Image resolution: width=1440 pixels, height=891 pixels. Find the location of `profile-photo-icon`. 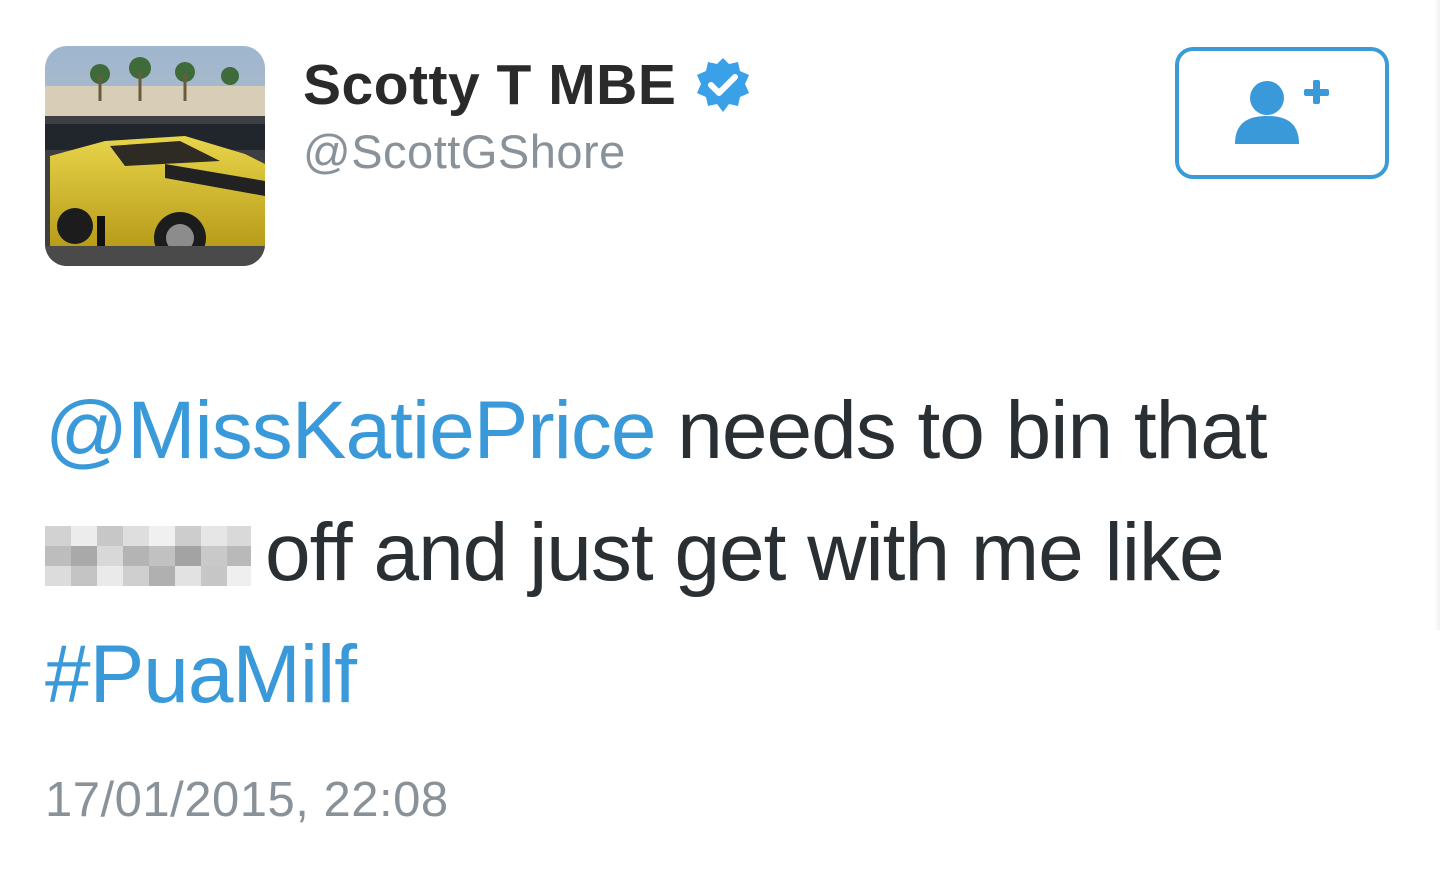

profile-photo-icon is located at coordinates (155, 156).